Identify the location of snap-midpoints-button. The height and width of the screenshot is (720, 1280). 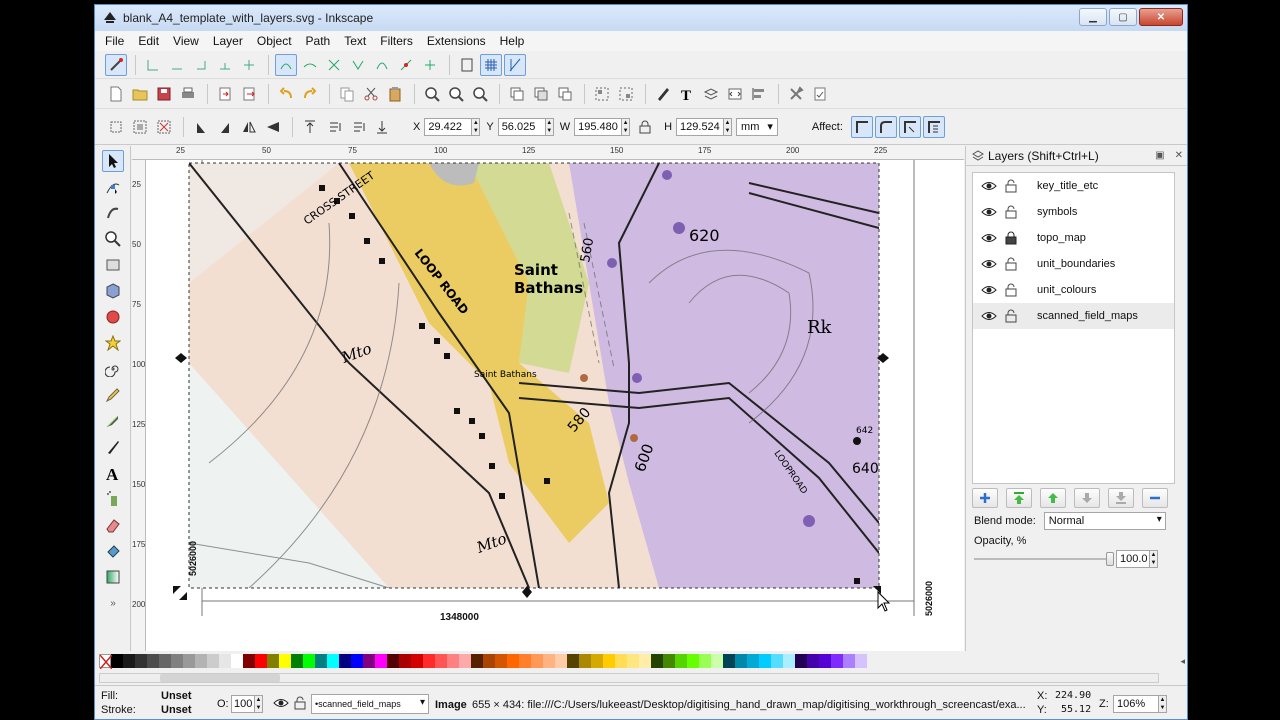
(406, 65).